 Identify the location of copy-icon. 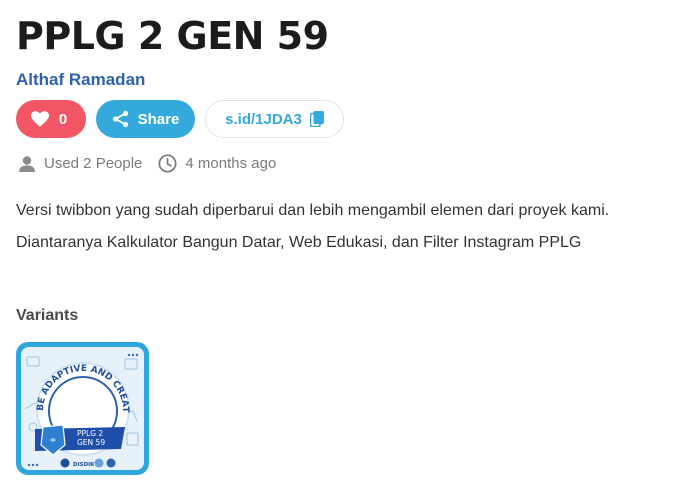
(316, 119).